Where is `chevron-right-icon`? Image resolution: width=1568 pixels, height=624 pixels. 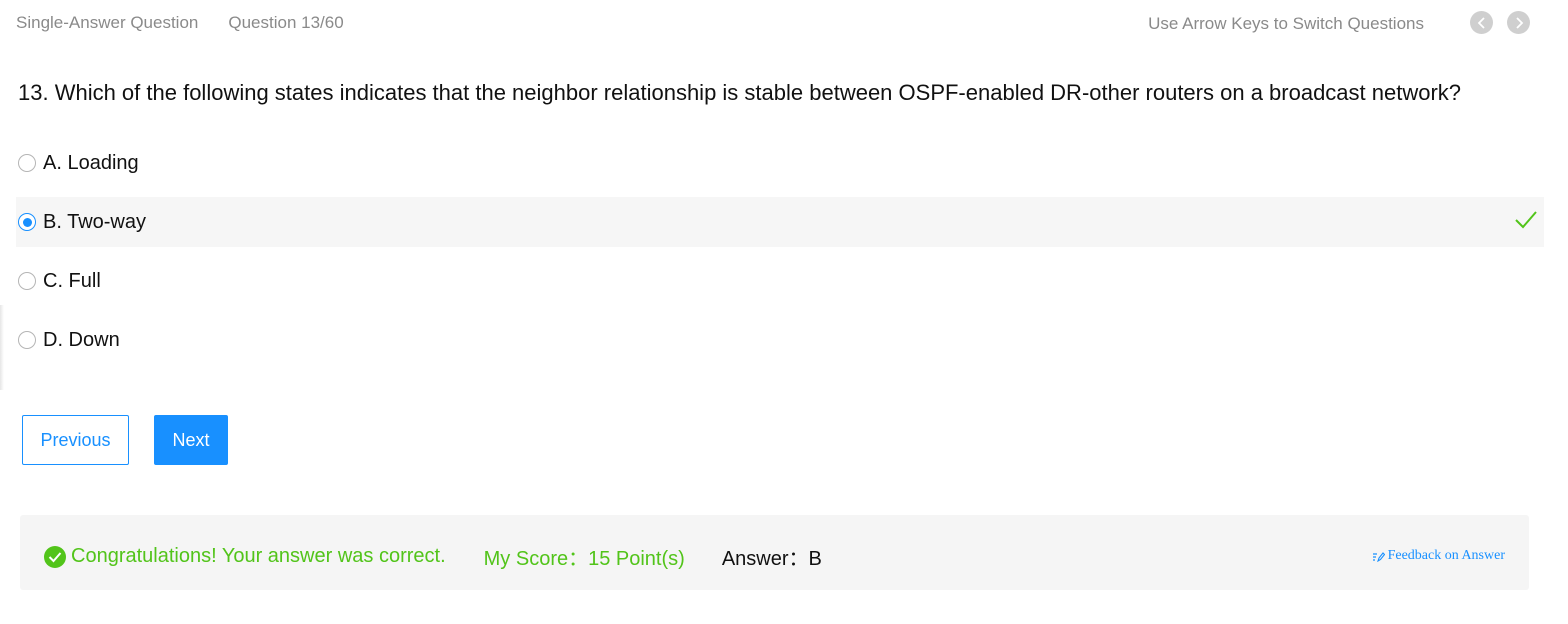
chevron-right-icon is located at coordinates (1519, 22).